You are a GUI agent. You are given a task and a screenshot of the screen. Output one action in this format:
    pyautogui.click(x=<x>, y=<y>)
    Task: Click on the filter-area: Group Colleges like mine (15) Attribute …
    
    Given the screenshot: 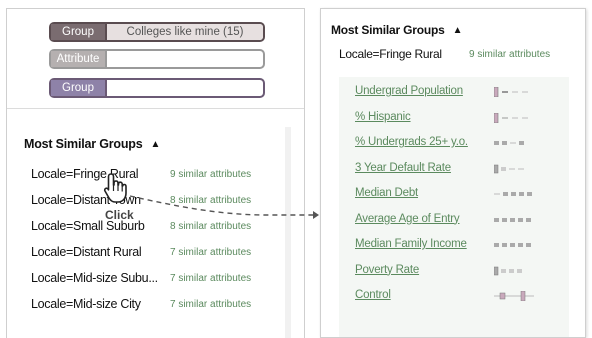 What is the action you would take?
    pyautogui.click(x=155, y=59)
    